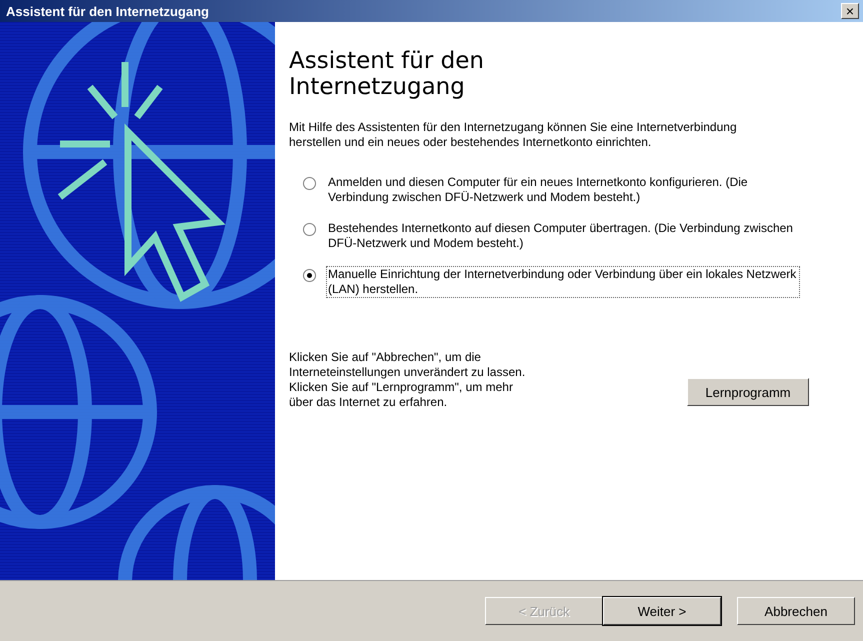 Image resolution: width=863 pixels, height=641 pixels. I want to click on option-label: Anmelden und diesen Computer für ein neues Internetkonto konfigurieren. (Die Verbindung zwischen DFÜ-Netzwerk und Modem besteht.), so click(563, 190).